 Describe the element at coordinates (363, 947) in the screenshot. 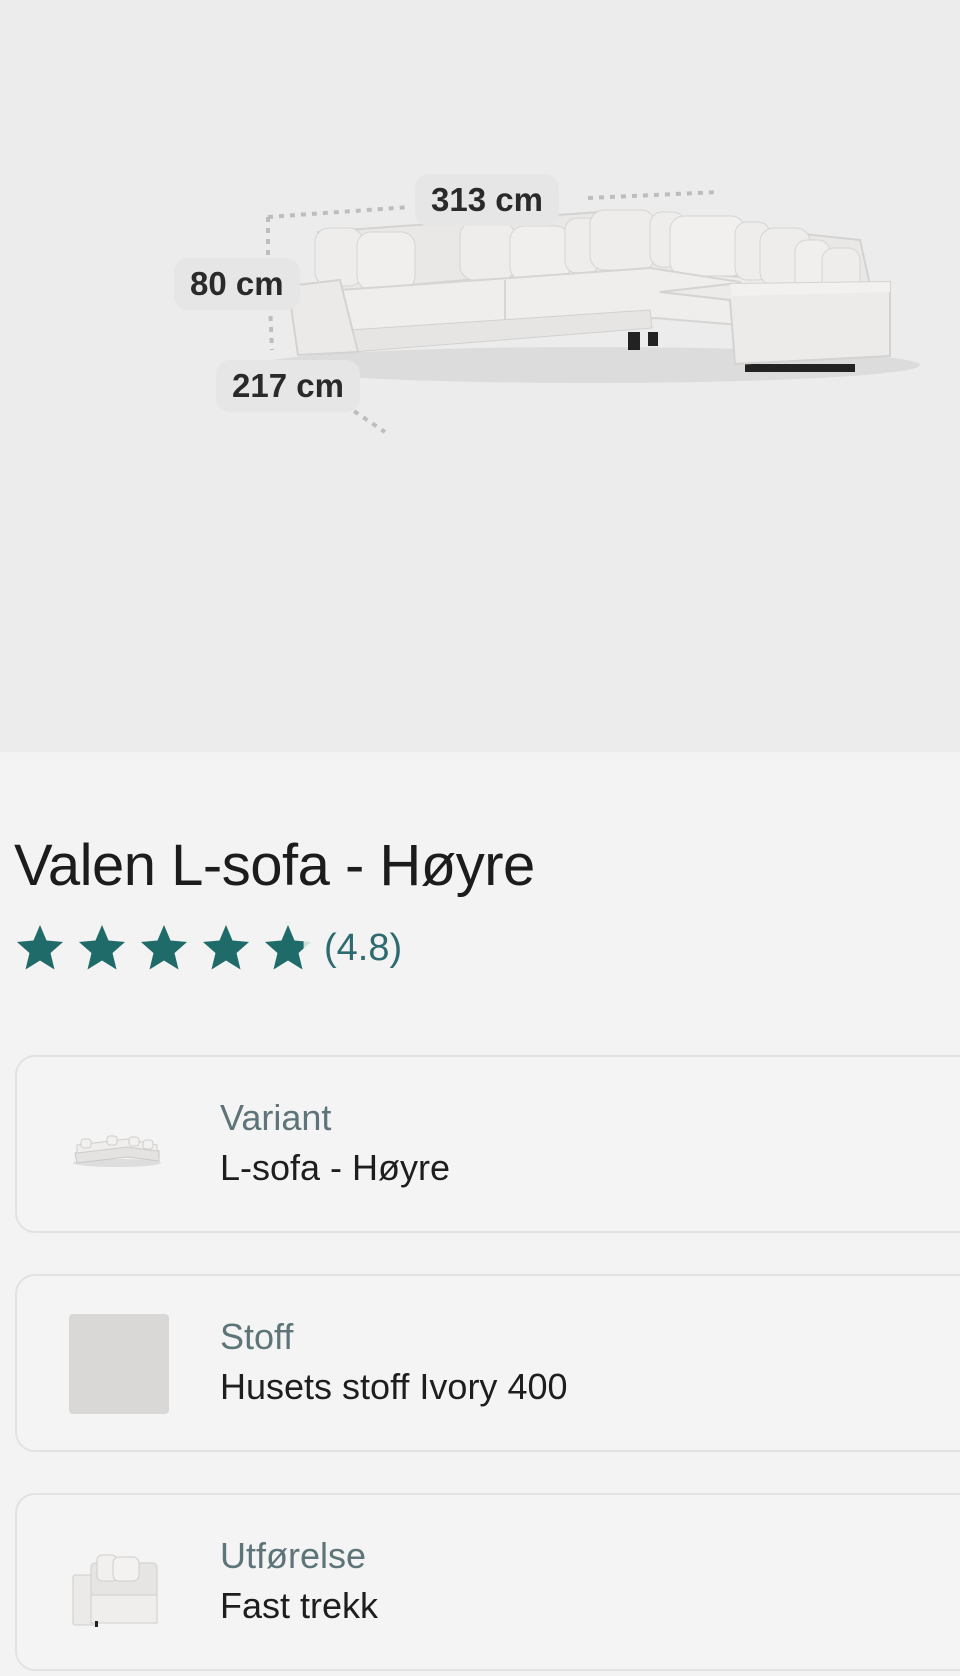

I see `rating-text: (4.8)` at that location.